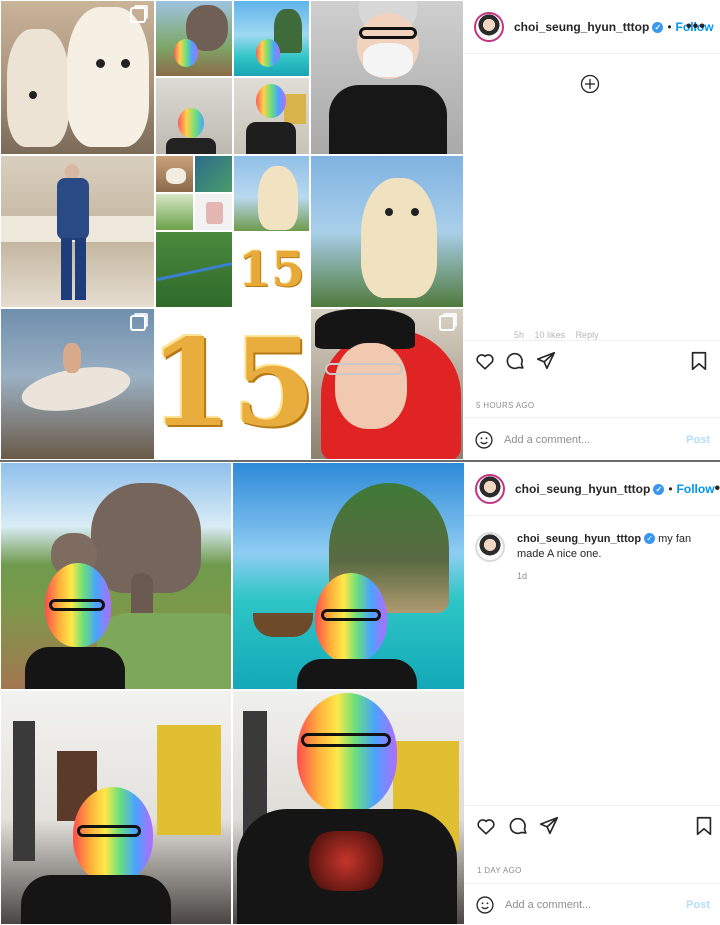 The width and height of the screenshot is (720, 925). What do you see at coordinates (77, 384) in the screenshot?
I see `photo-pegasus` at bounding box center [77, 384].